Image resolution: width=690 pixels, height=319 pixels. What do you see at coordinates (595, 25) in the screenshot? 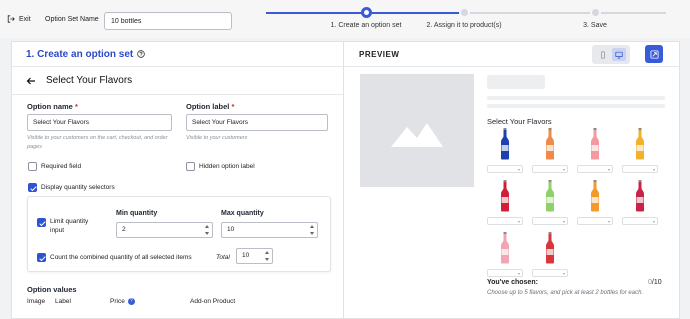
I see `step-label-3: 3. Save` at bounding box center [595, 25].